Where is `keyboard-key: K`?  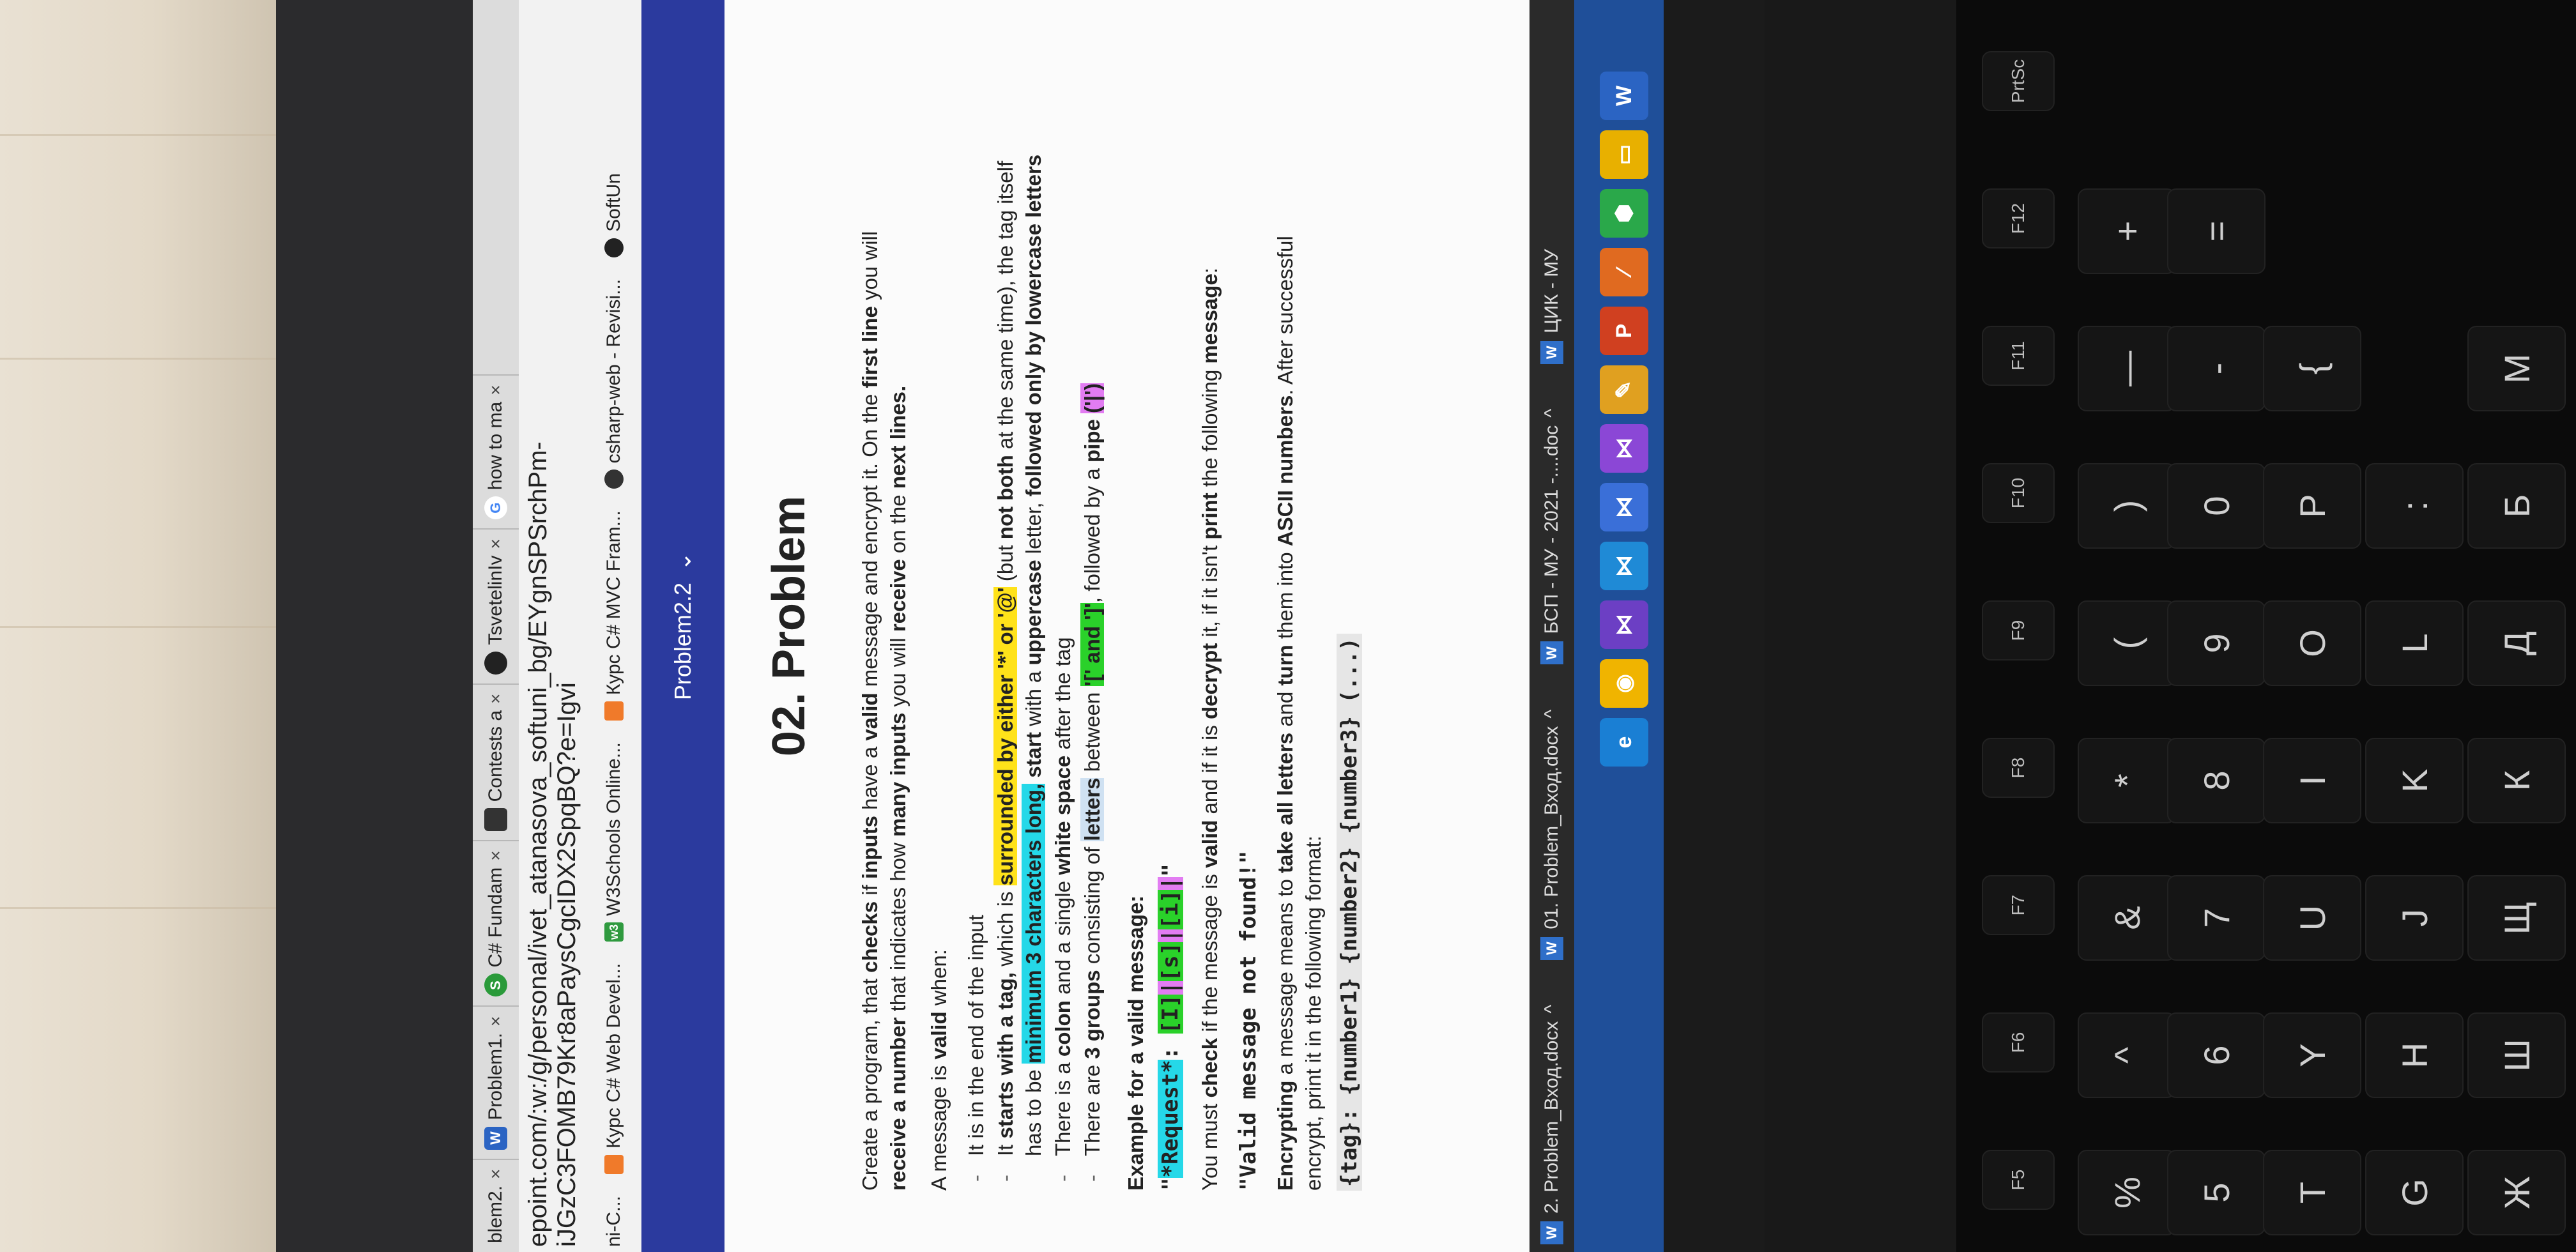
keyboard-key: K is located at coordinates (2414, 780).